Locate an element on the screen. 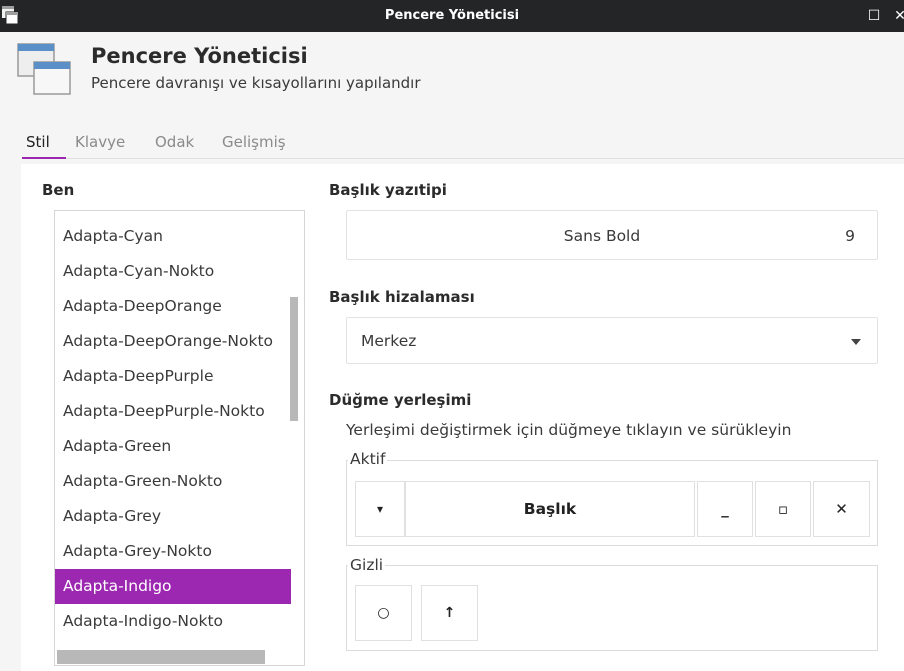  vertical-scrollbar is located at coordinates (294, 359).